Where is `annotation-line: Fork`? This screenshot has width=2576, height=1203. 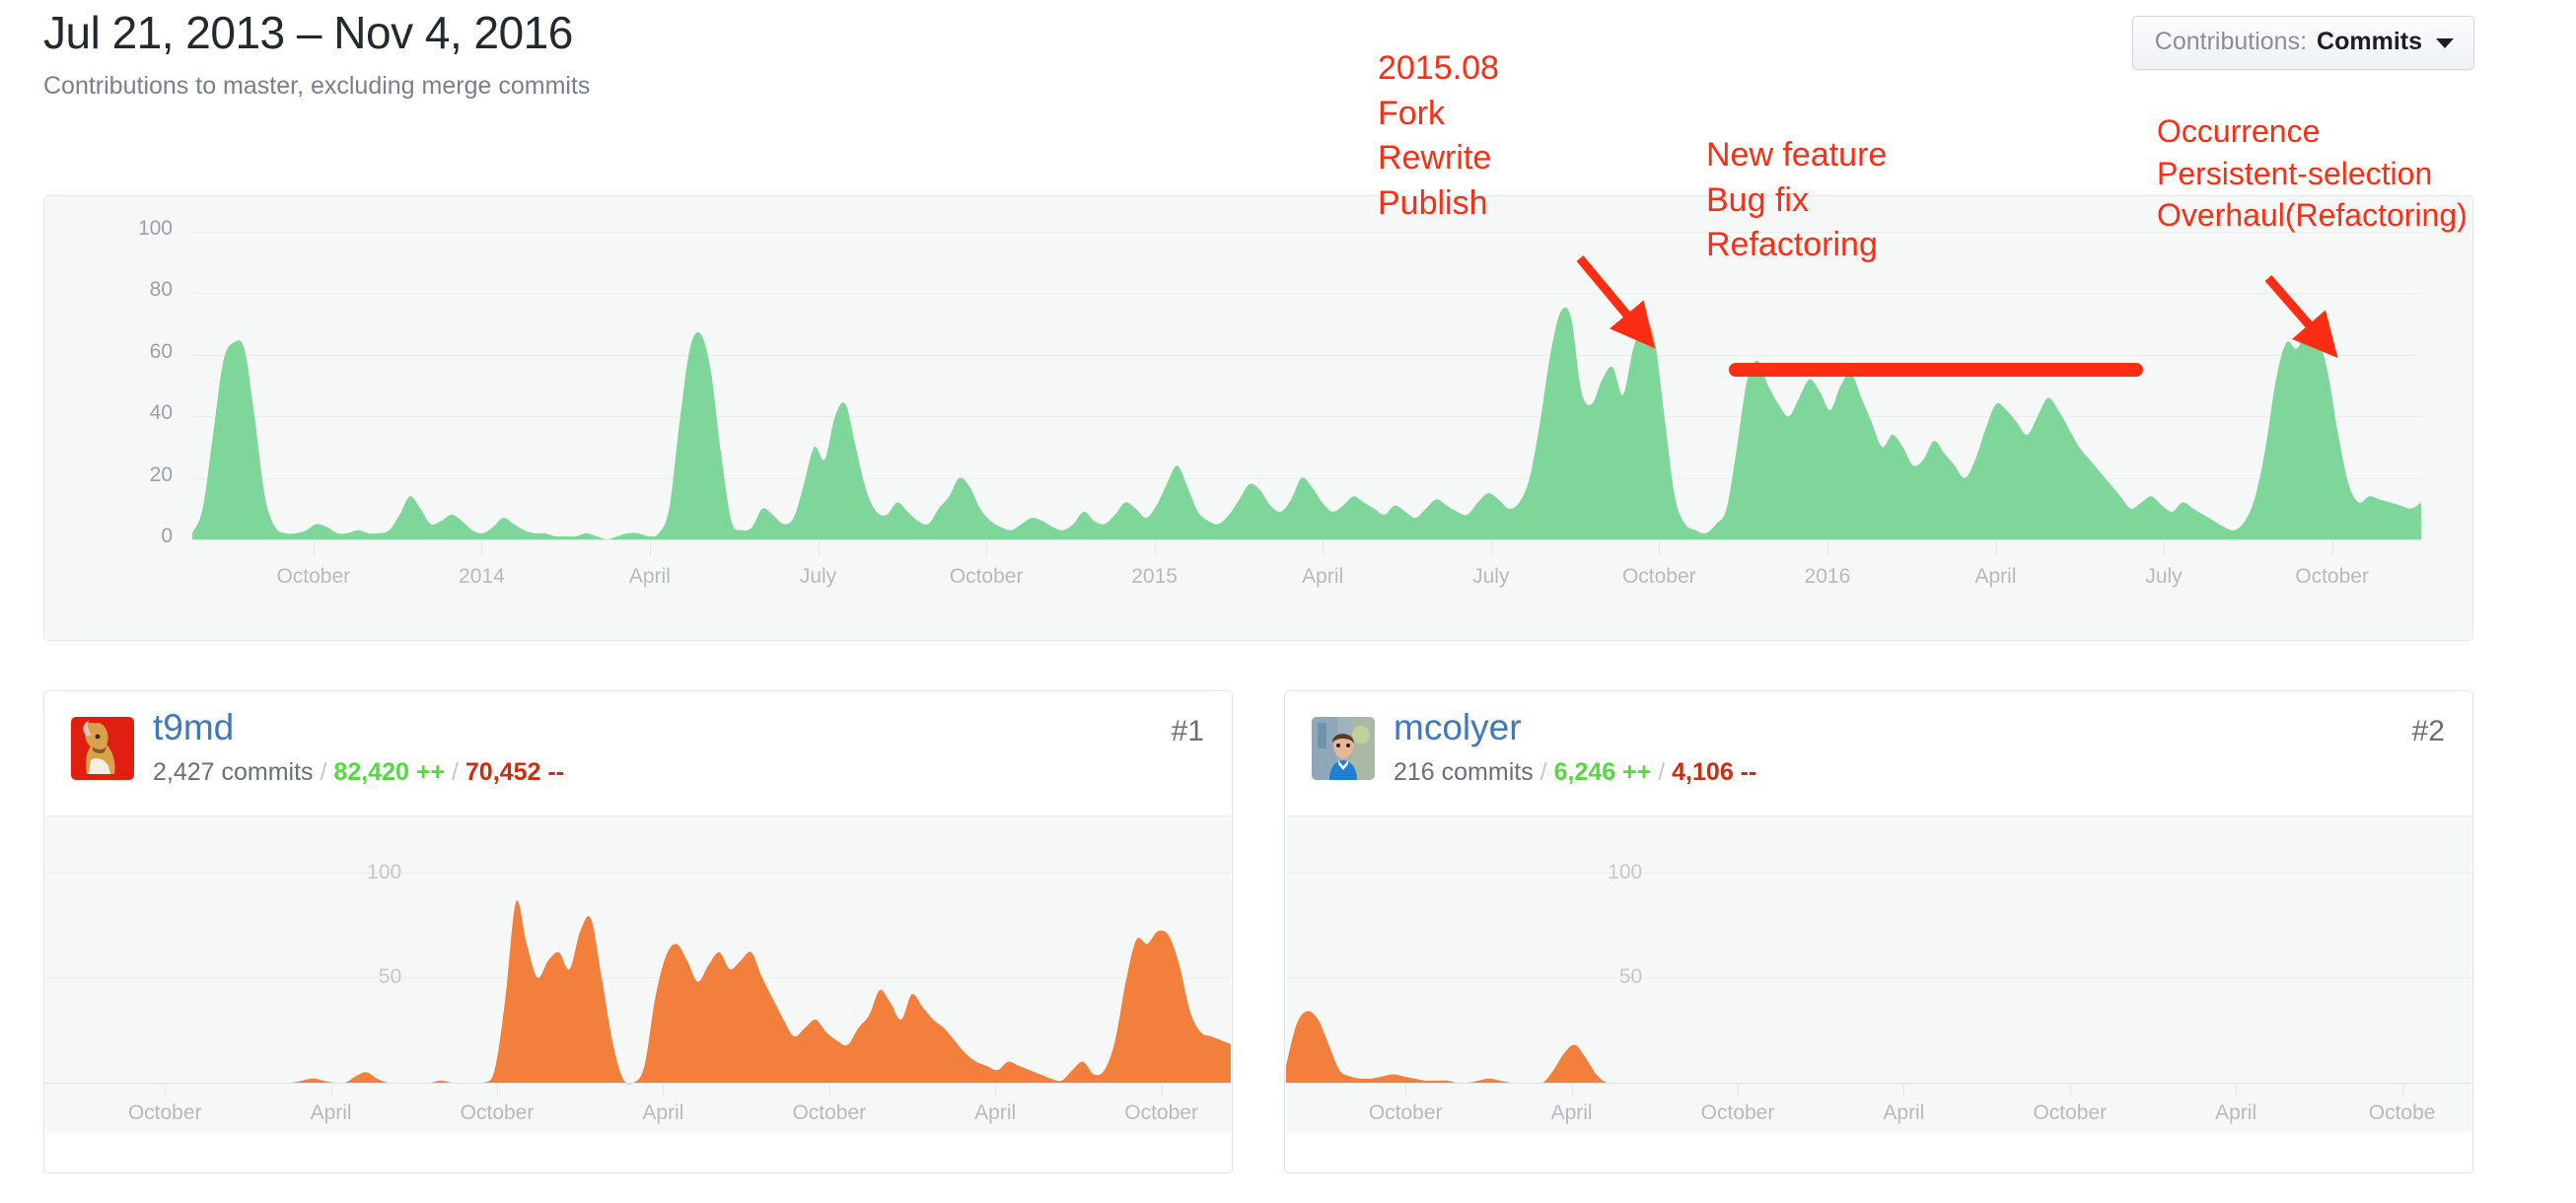
annotation-line: Fork is located at coordinates (1412, 113).